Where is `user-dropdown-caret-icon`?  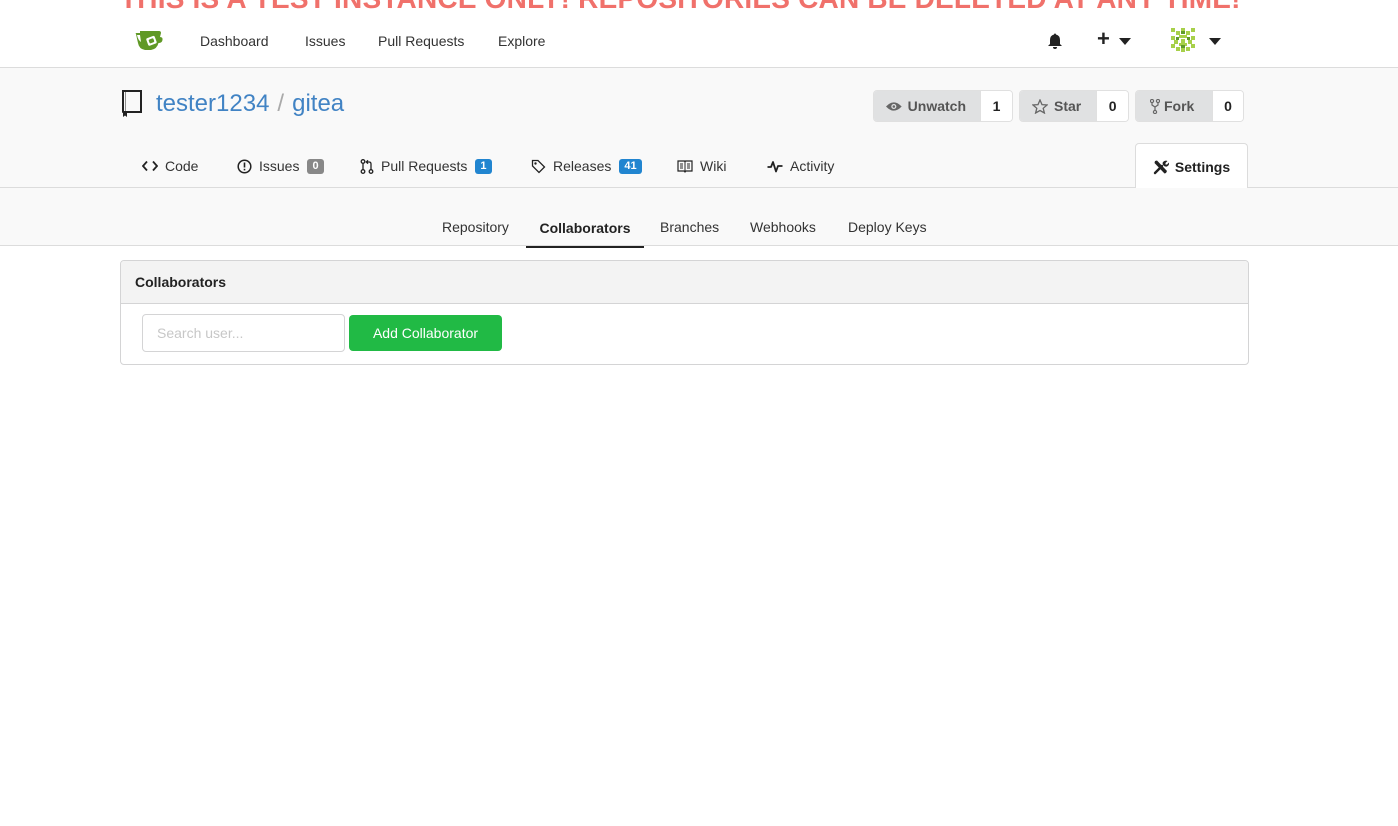 user-dropdown-caret-icon is located at coordinates (1215, 41).